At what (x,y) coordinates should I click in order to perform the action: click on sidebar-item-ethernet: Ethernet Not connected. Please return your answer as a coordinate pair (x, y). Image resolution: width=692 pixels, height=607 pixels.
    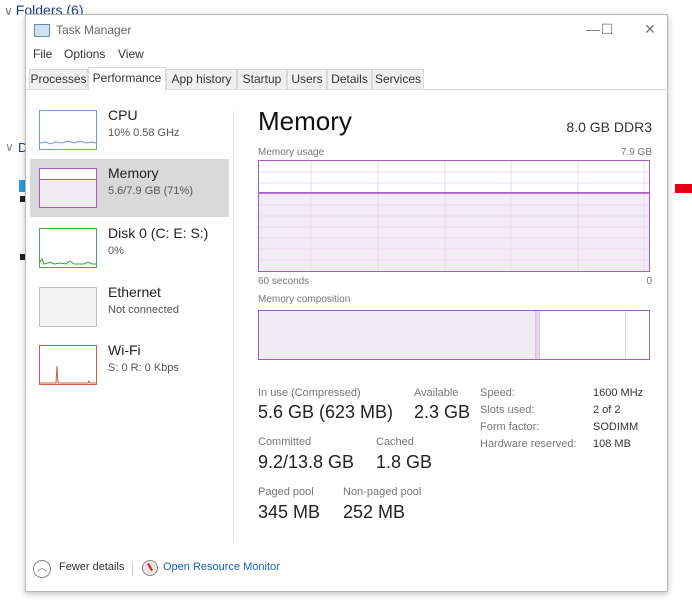
    Looking at the image, I should click on (129, 307).